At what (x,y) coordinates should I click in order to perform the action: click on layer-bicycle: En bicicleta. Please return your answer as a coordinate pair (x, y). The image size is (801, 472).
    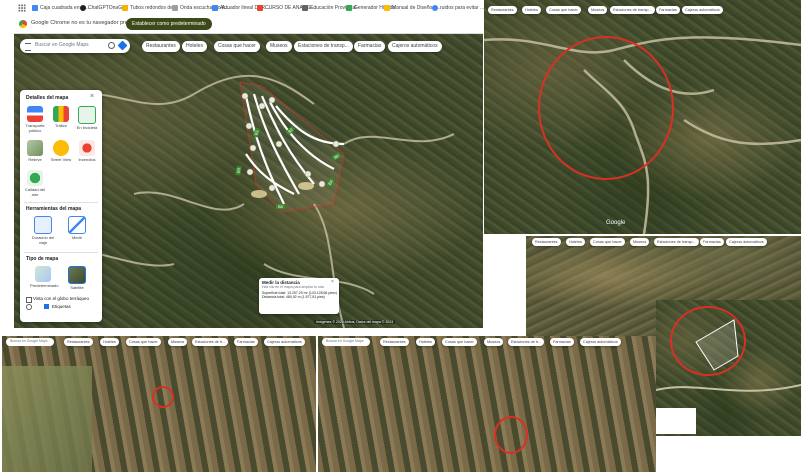
    Looking at the image, I should click on (87, 118).